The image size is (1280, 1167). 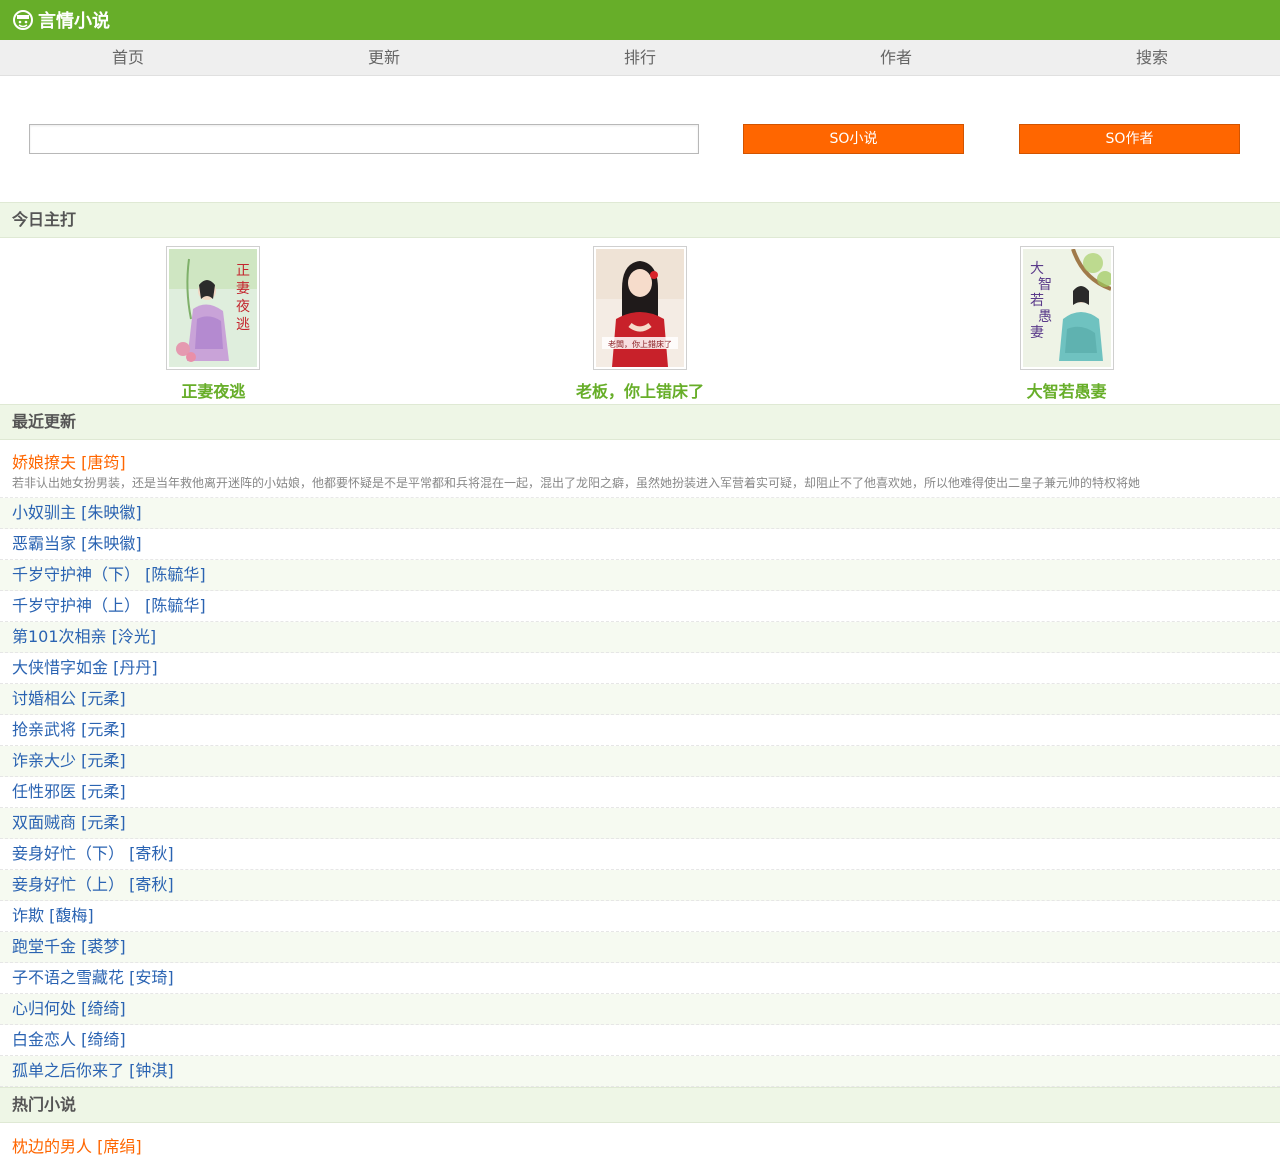 I want to click on list-item: 千岁守护神（下） [陈毓华], so click(x=640, y=575).